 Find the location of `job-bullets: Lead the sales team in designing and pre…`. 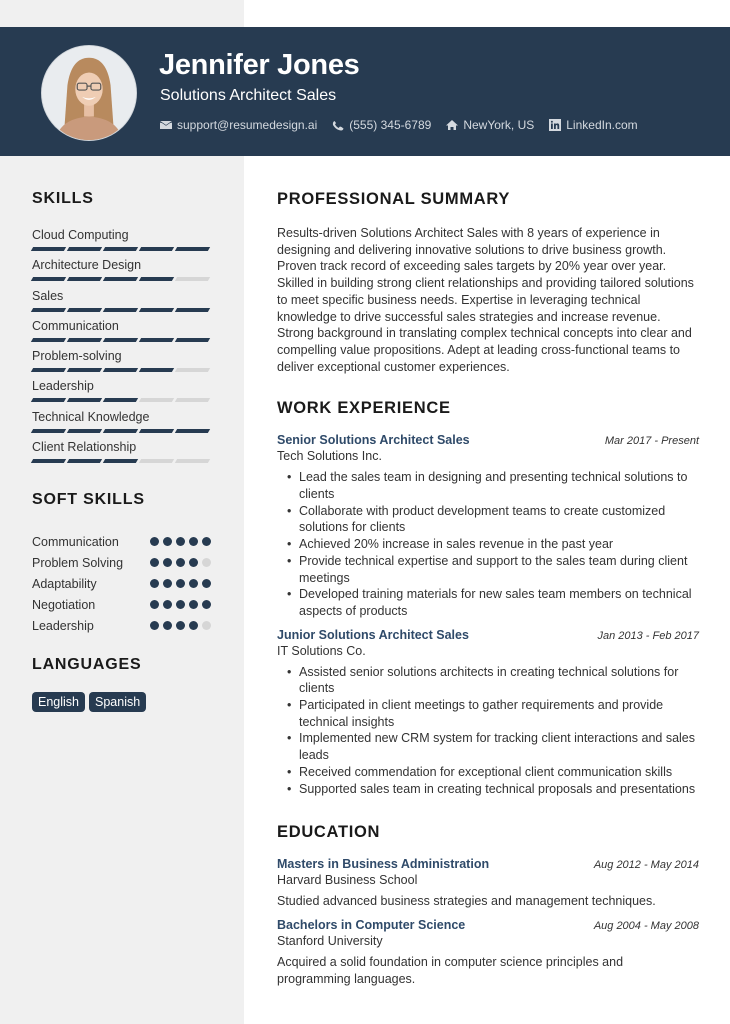

job-bullets: Lead the sales team in designing and pre… is located at coordinates (488, 544).